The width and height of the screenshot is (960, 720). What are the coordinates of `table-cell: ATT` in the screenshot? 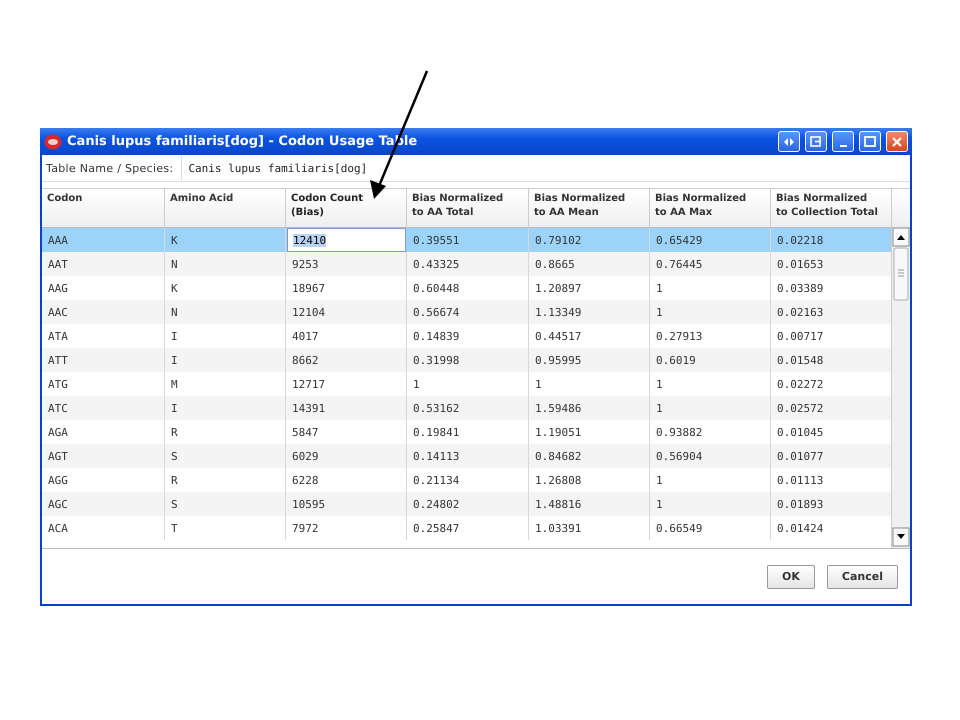 It's located at (103, 360).